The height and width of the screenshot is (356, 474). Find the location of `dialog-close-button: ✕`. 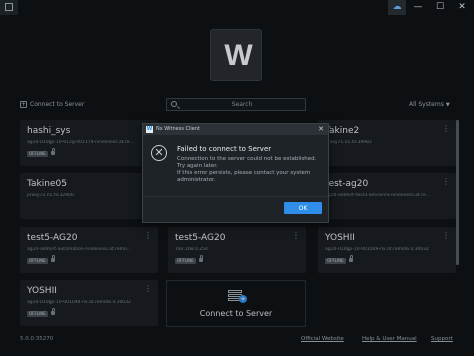

dialog-close-button: ✕ is located at coordinates (321, 129).